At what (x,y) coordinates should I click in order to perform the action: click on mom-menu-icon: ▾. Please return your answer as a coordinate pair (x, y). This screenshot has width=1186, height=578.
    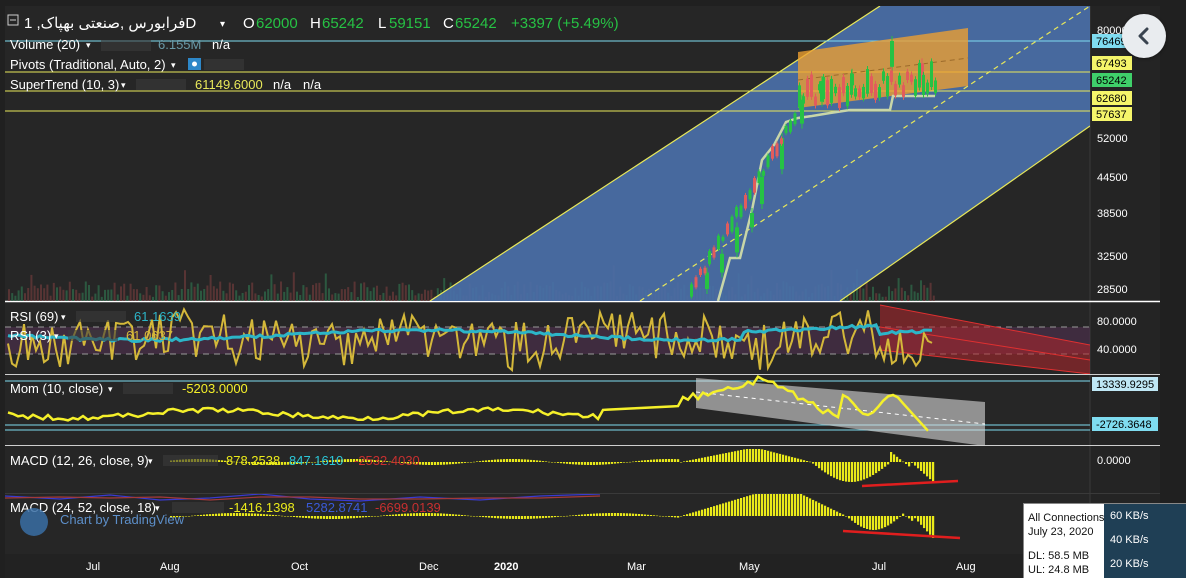
    Looking at the image, I should click on (110, 389).